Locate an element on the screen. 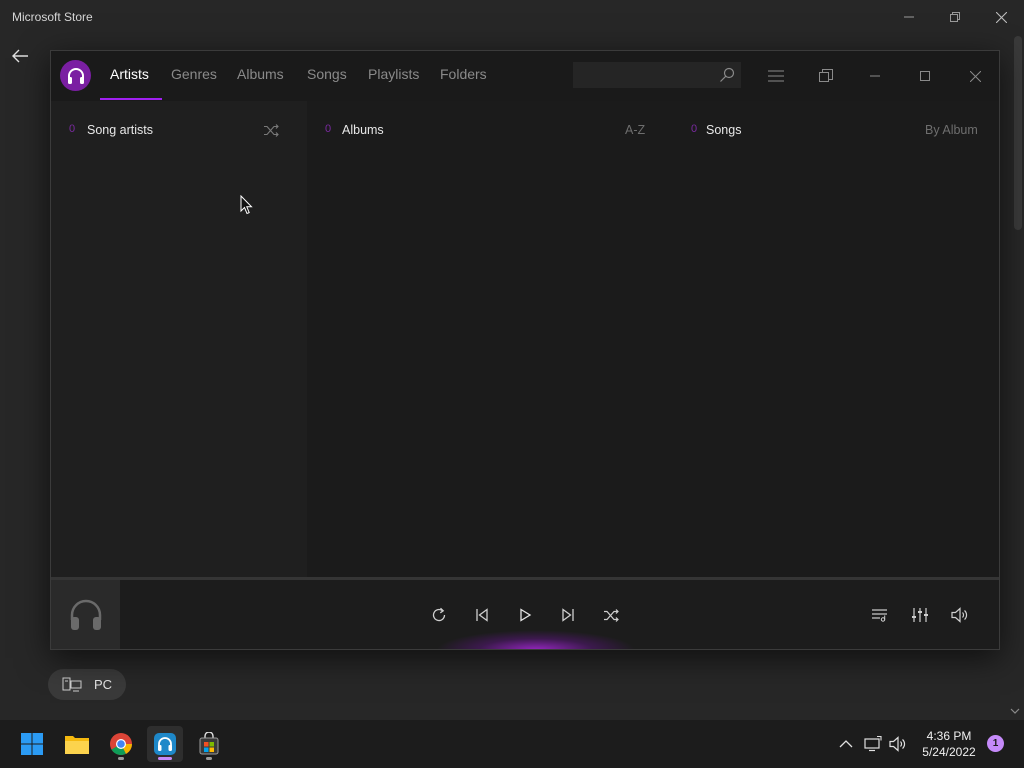 This screenshot has height=768, width=1024. mouse-cursor-icon is located at coordinates (246, 205).